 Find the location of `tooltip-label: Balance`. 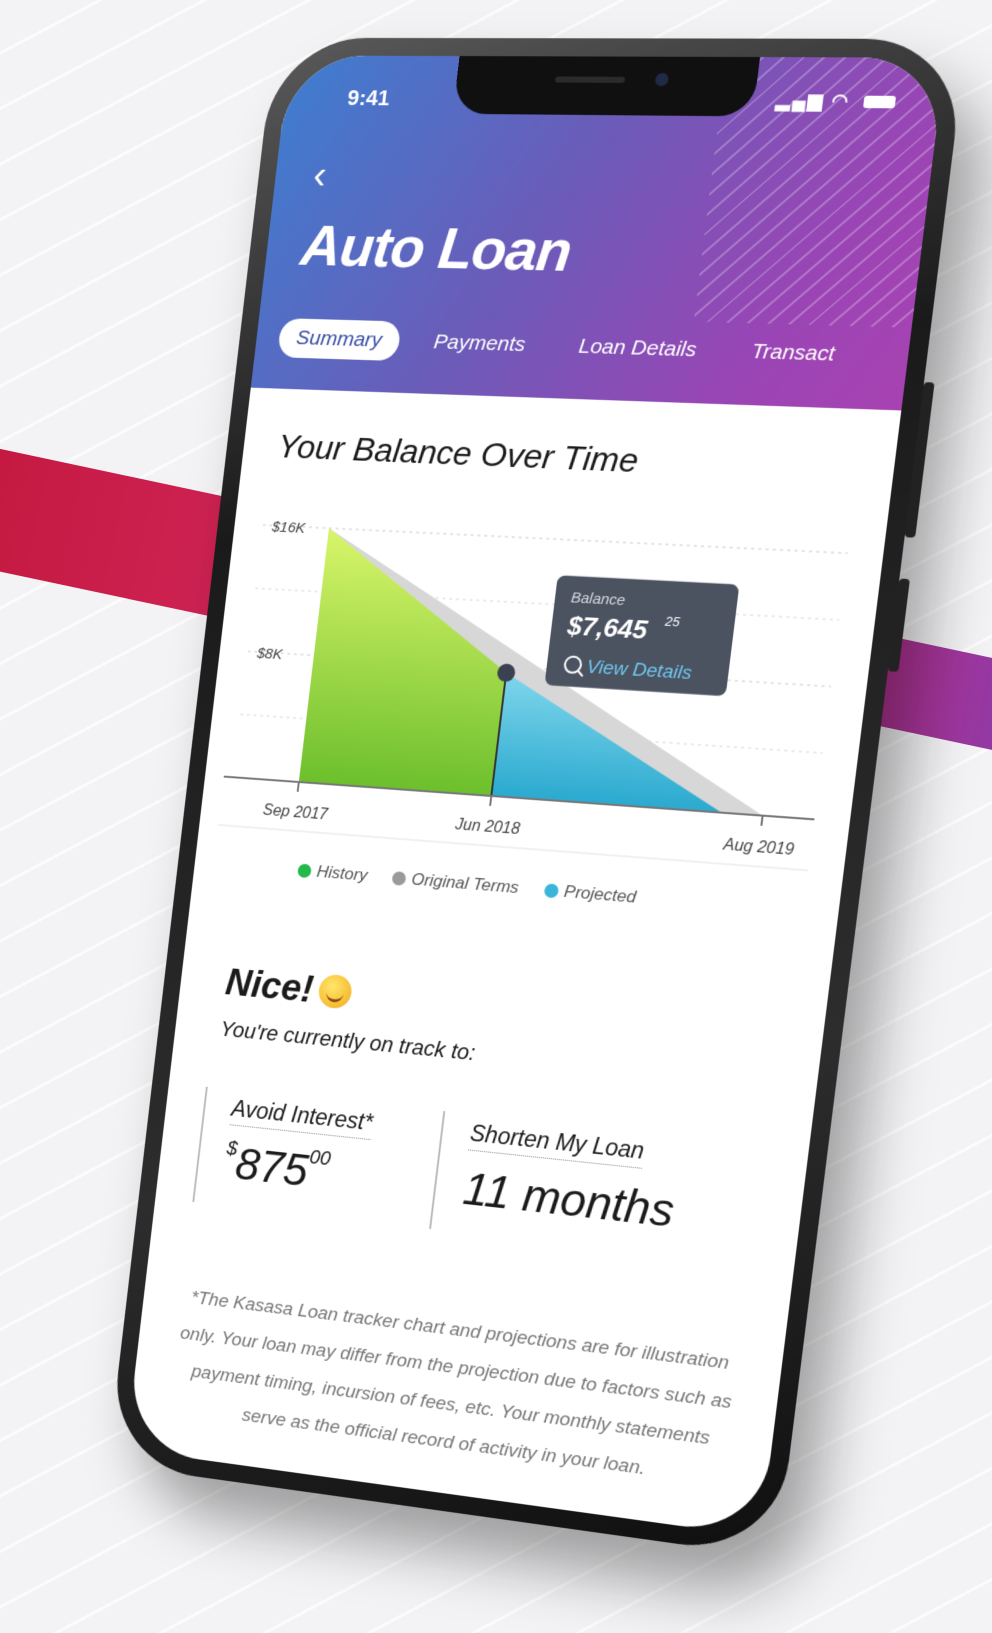

tooltip-label: Balance is located at coordinates (598, 599).